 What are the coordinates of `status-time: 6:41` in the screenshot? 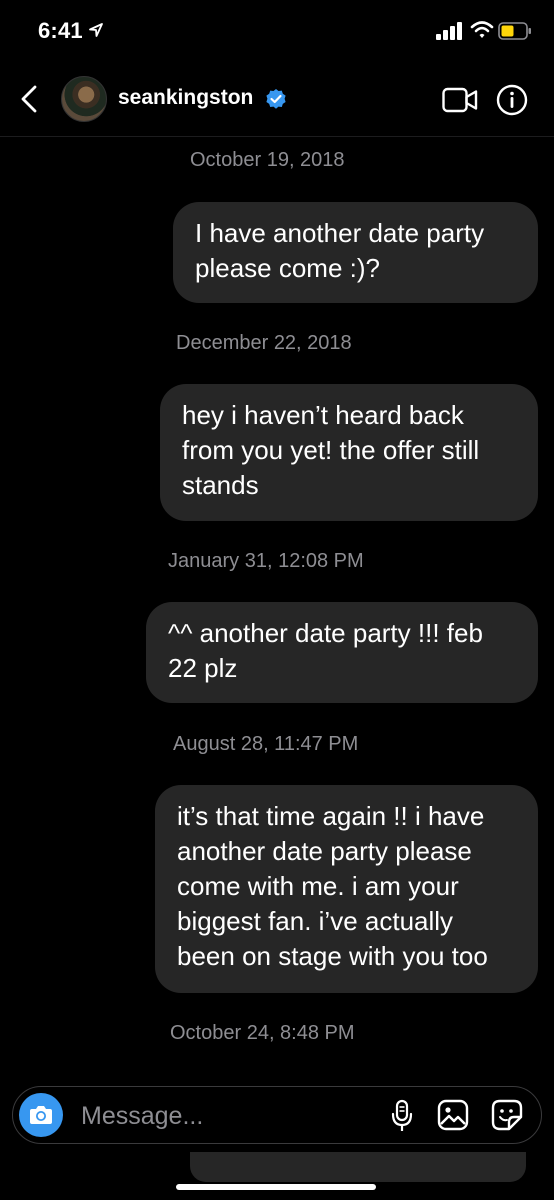 It's located at (60, 30).